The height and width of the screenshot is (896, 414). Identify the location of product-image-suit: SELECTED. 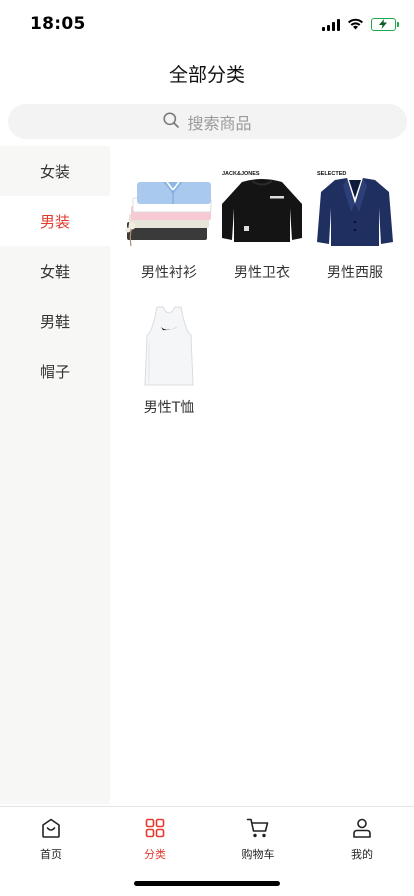
(355, 211).